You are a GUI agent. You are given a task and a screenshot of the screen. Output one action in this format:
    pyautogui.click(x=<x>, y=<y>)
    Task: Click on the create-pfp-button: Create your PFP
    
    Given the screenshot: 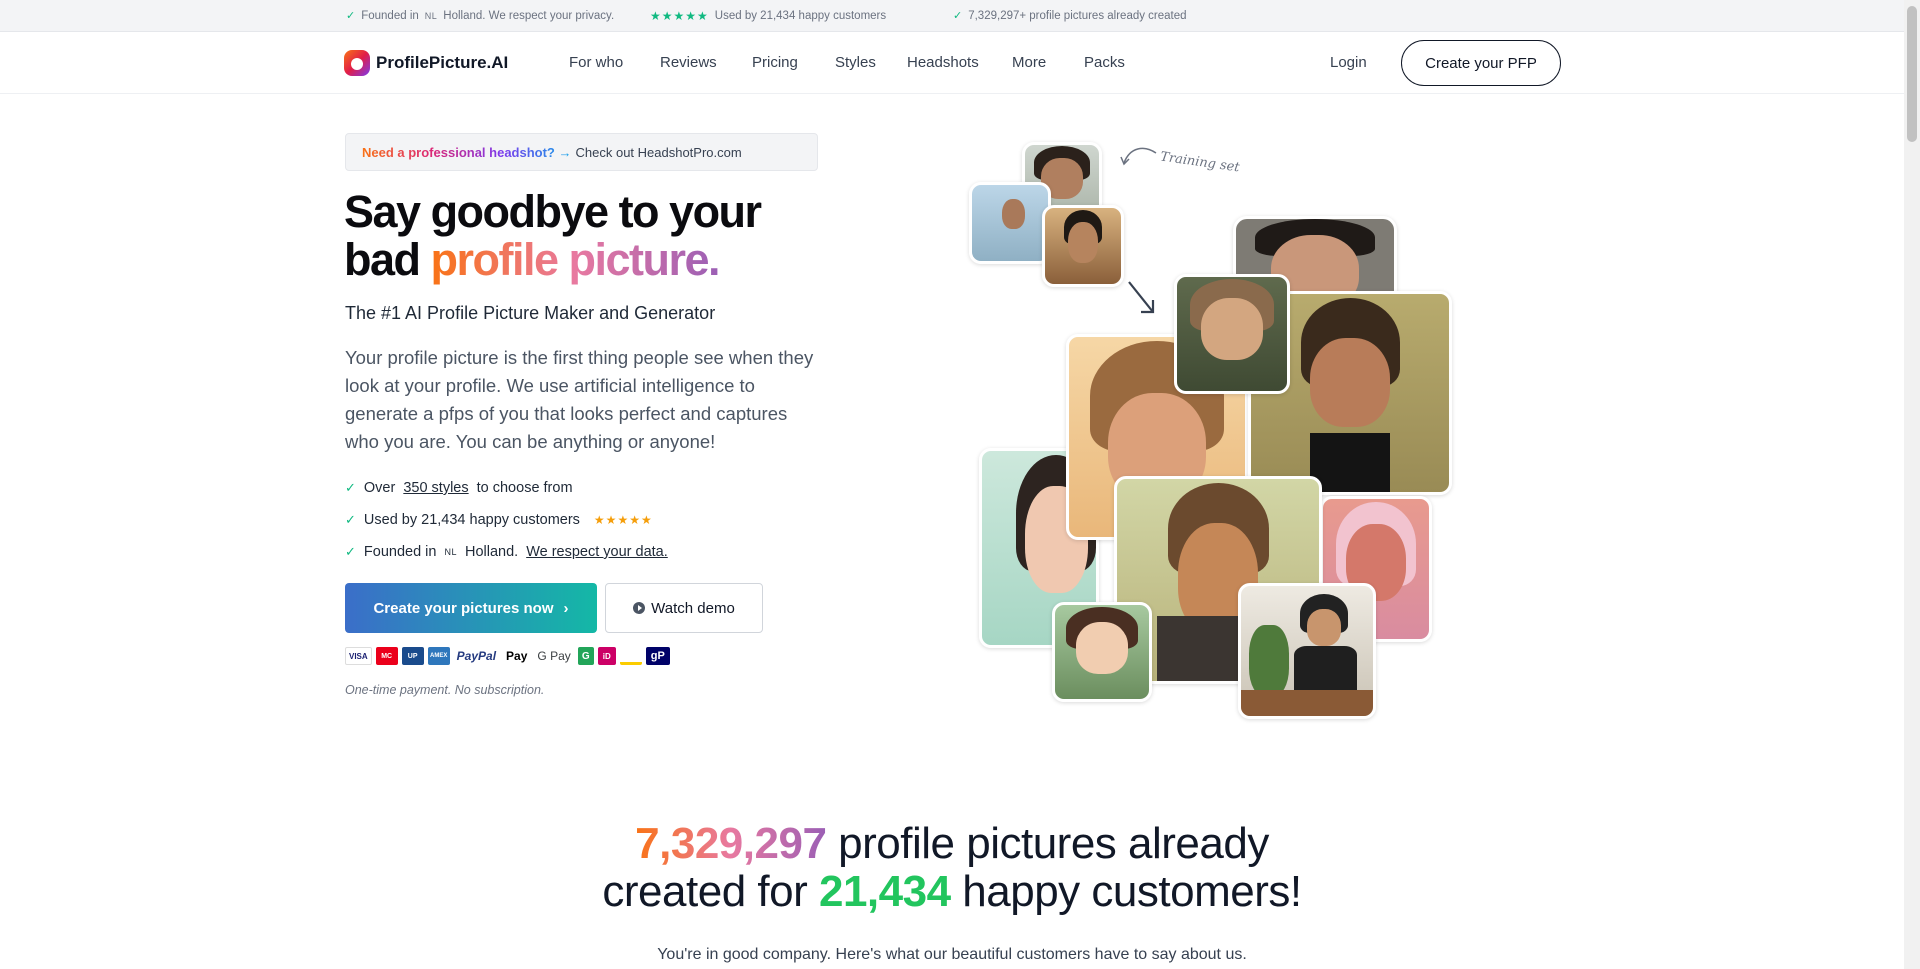 What is the action you would take?
    pyautogui.click(x=1481, y=63)
    